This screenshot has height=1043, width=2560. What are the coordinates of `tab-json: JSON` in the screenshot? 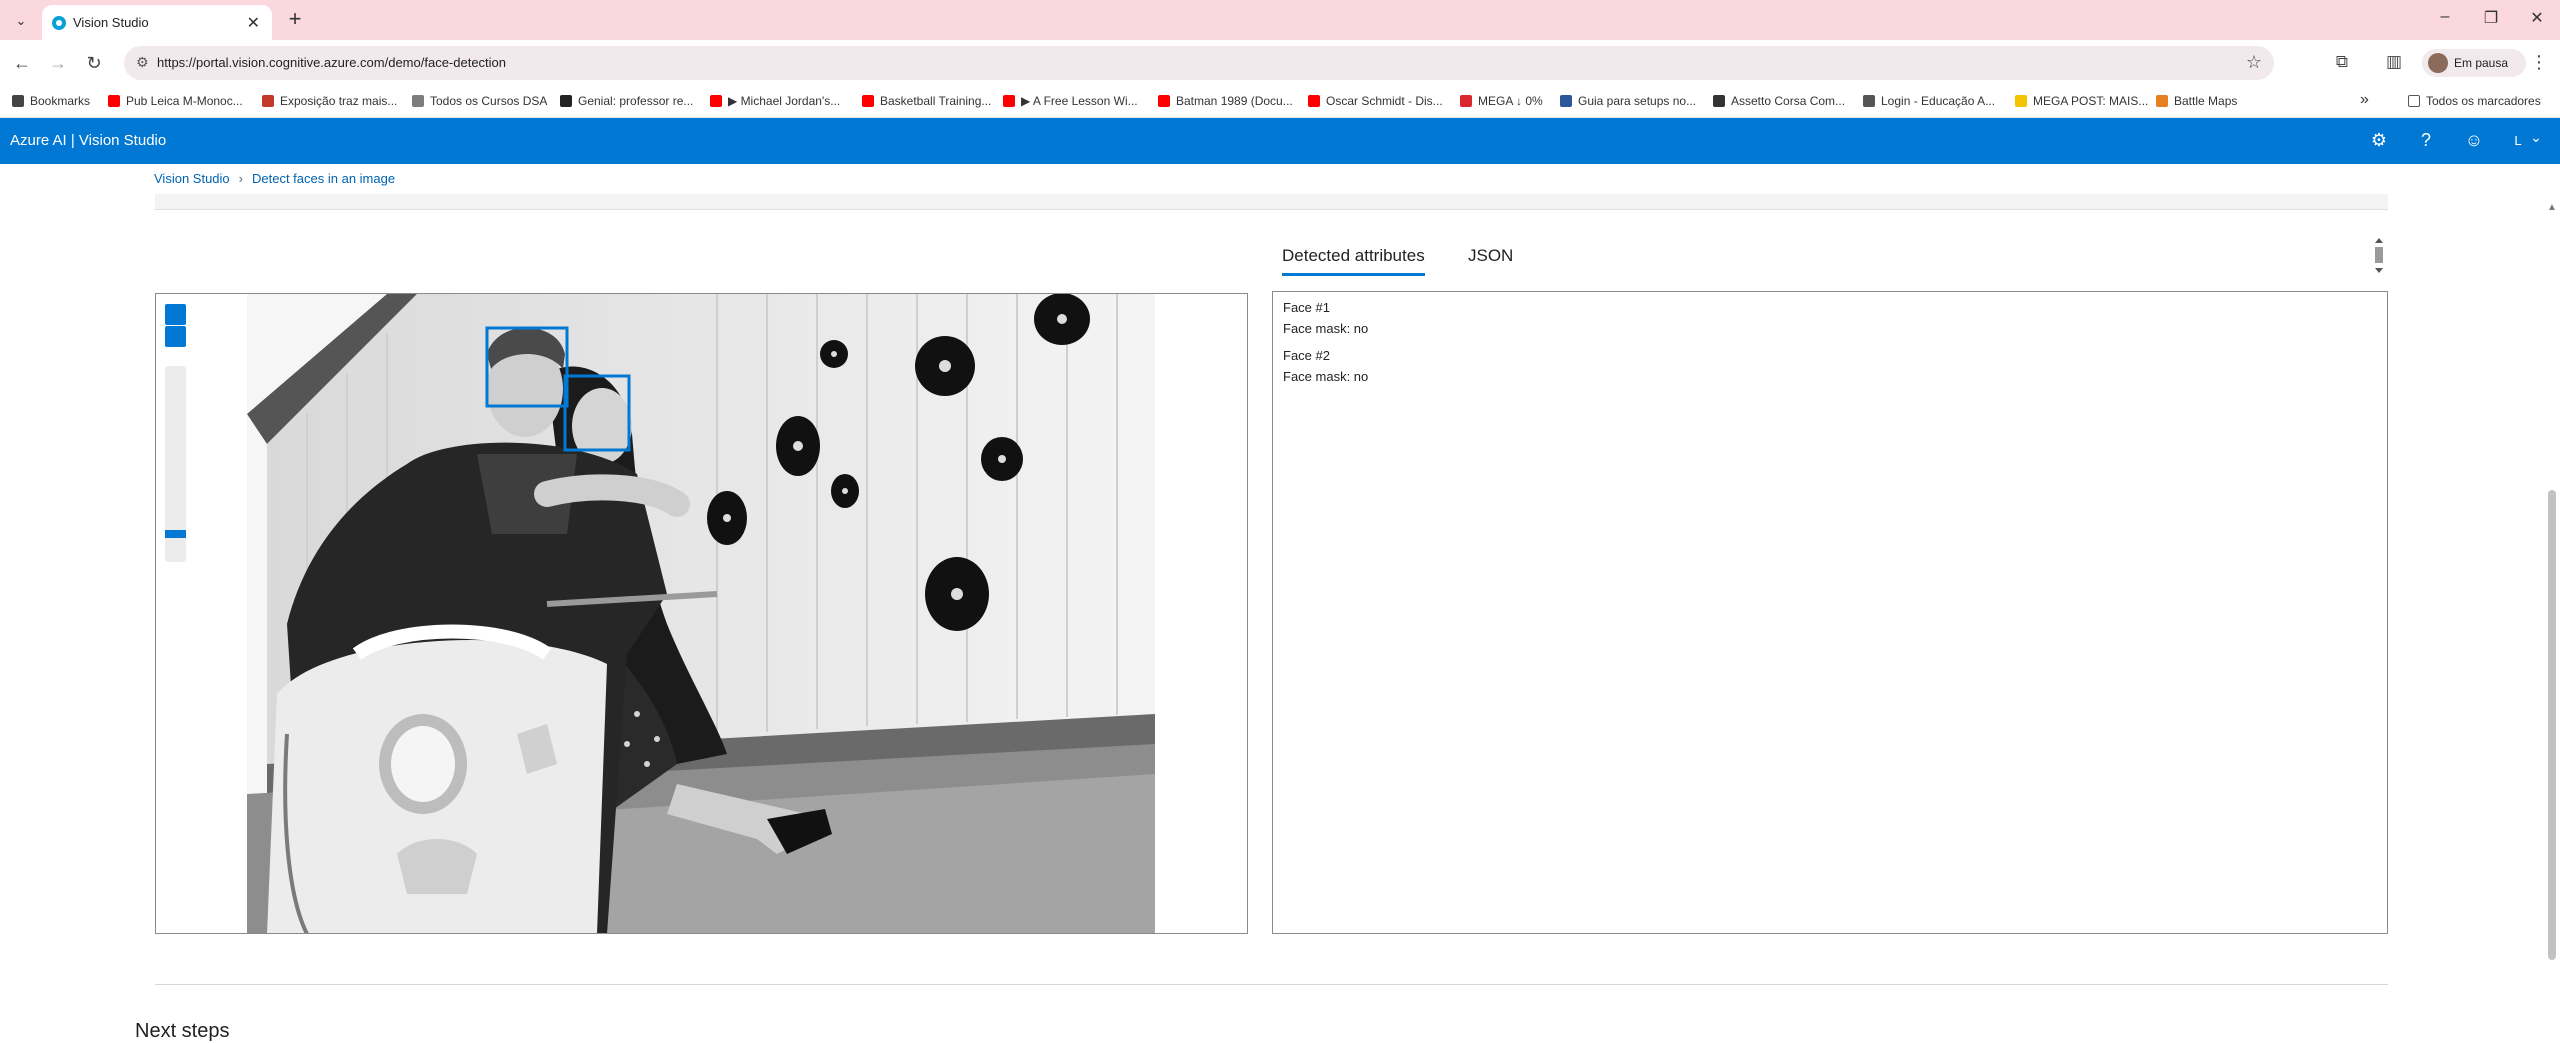 It's located at (1490, 256).